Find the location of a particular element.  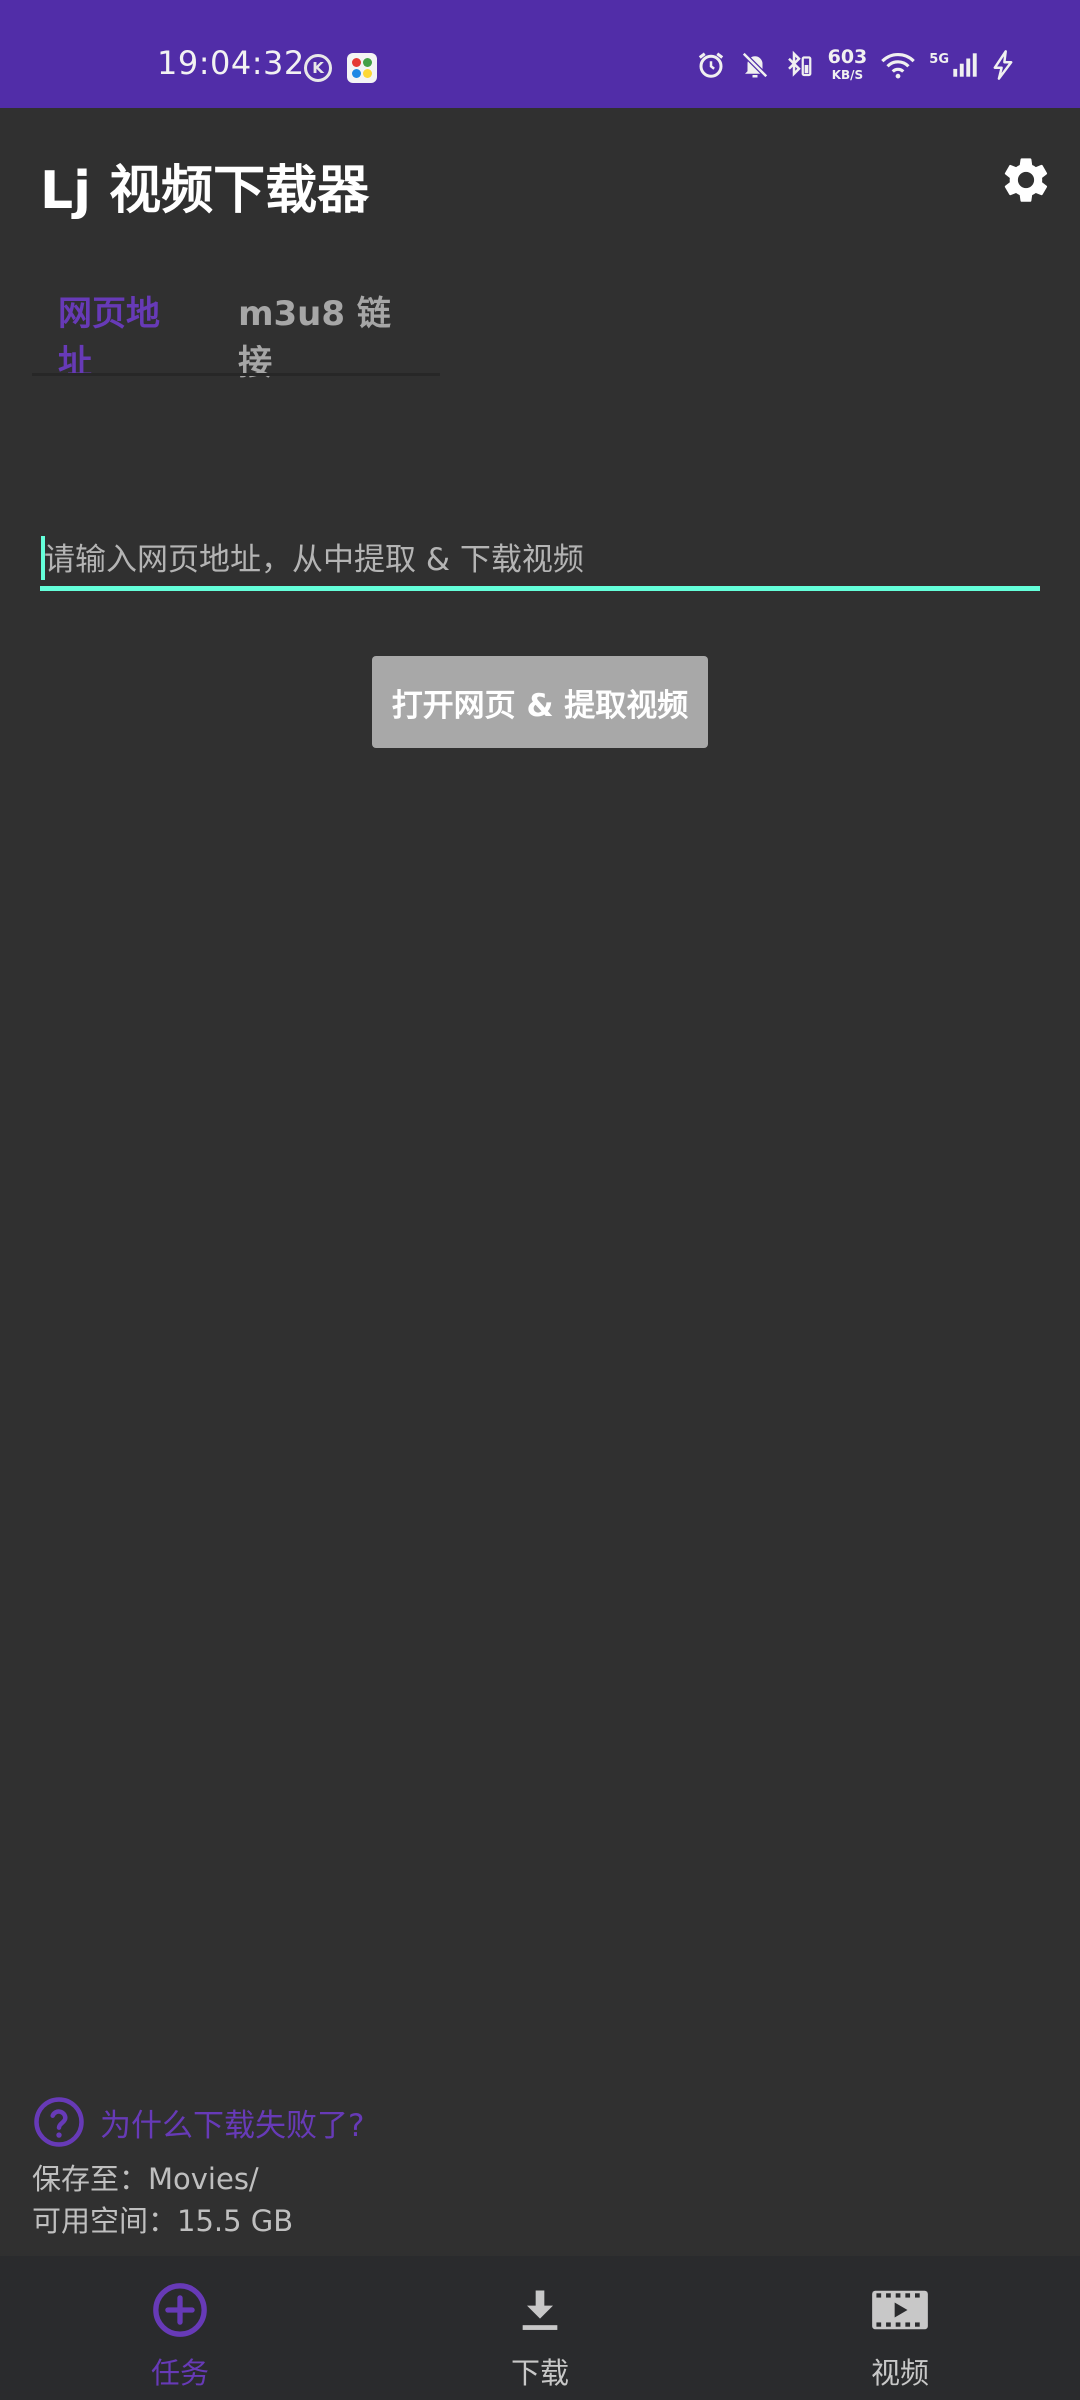

signal-icon is located at coordinates (965, 64).